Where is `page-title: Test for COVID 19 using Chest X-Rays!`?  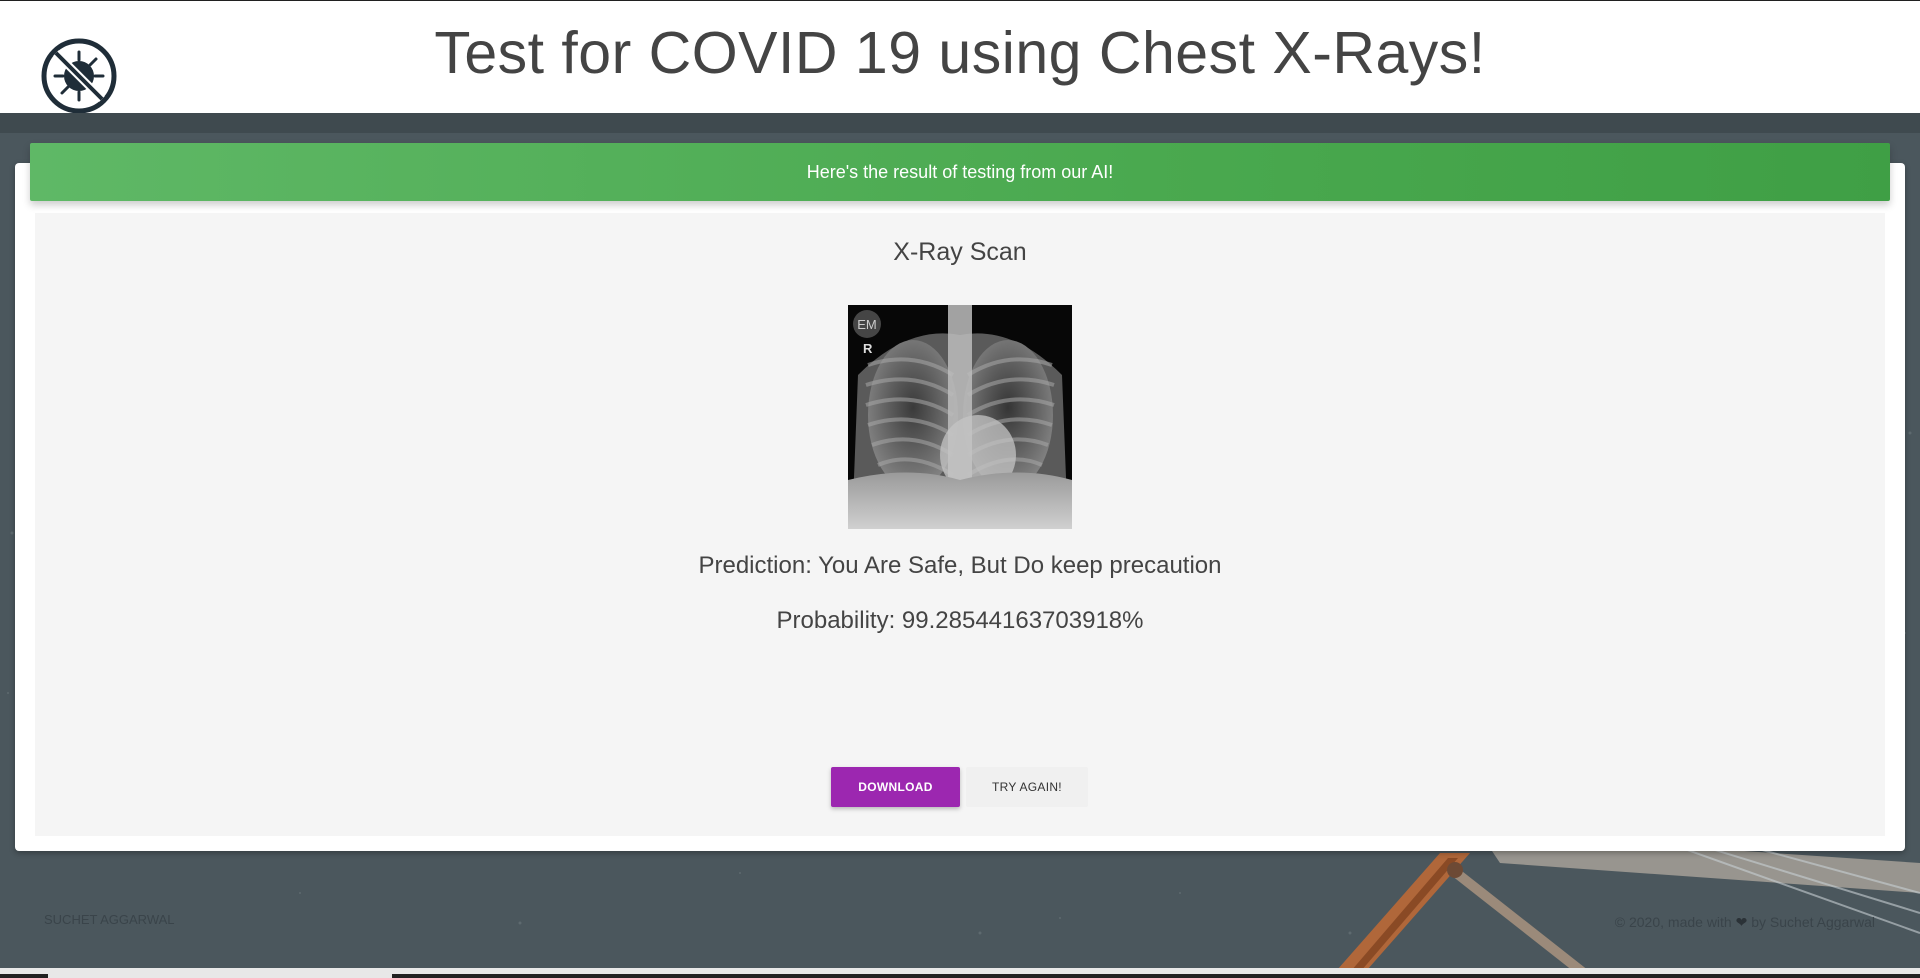
page-title: Test for COVID 19 using Chest X-Rays! is located at coordinates (960, 53).